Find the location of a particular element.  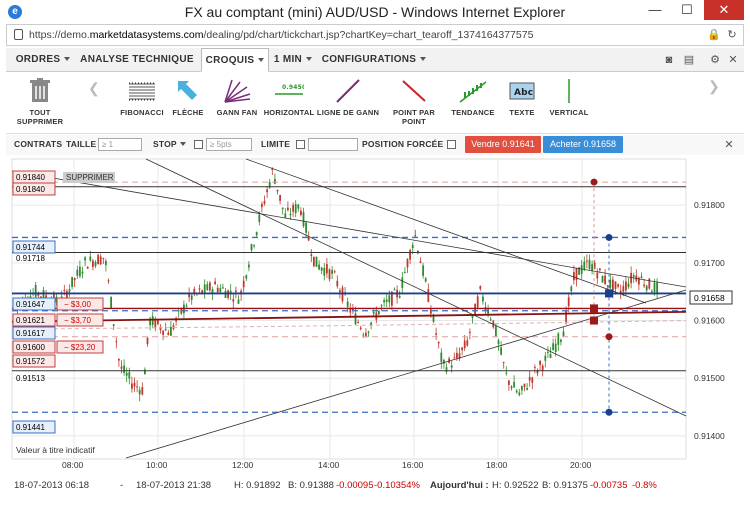

close-orderbar-icon: ✕ is located at coordinates (729, 145).